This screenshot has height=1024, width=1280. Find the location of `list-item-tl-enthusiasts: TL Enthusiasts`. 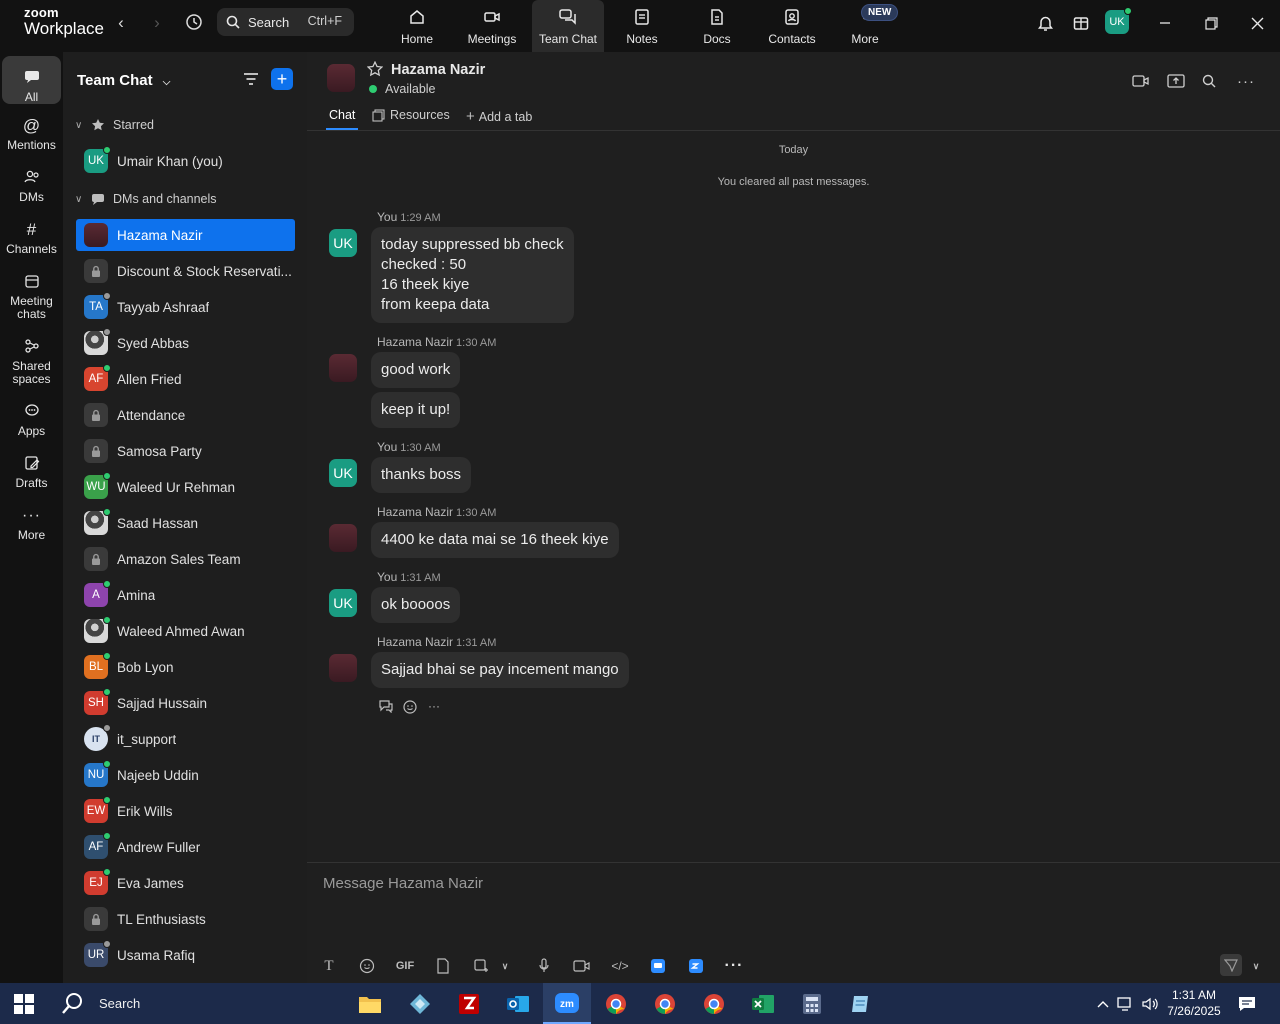

list-item-tl-enthusiasts: TL Enthusiasts is located at coordinates (185, 919).